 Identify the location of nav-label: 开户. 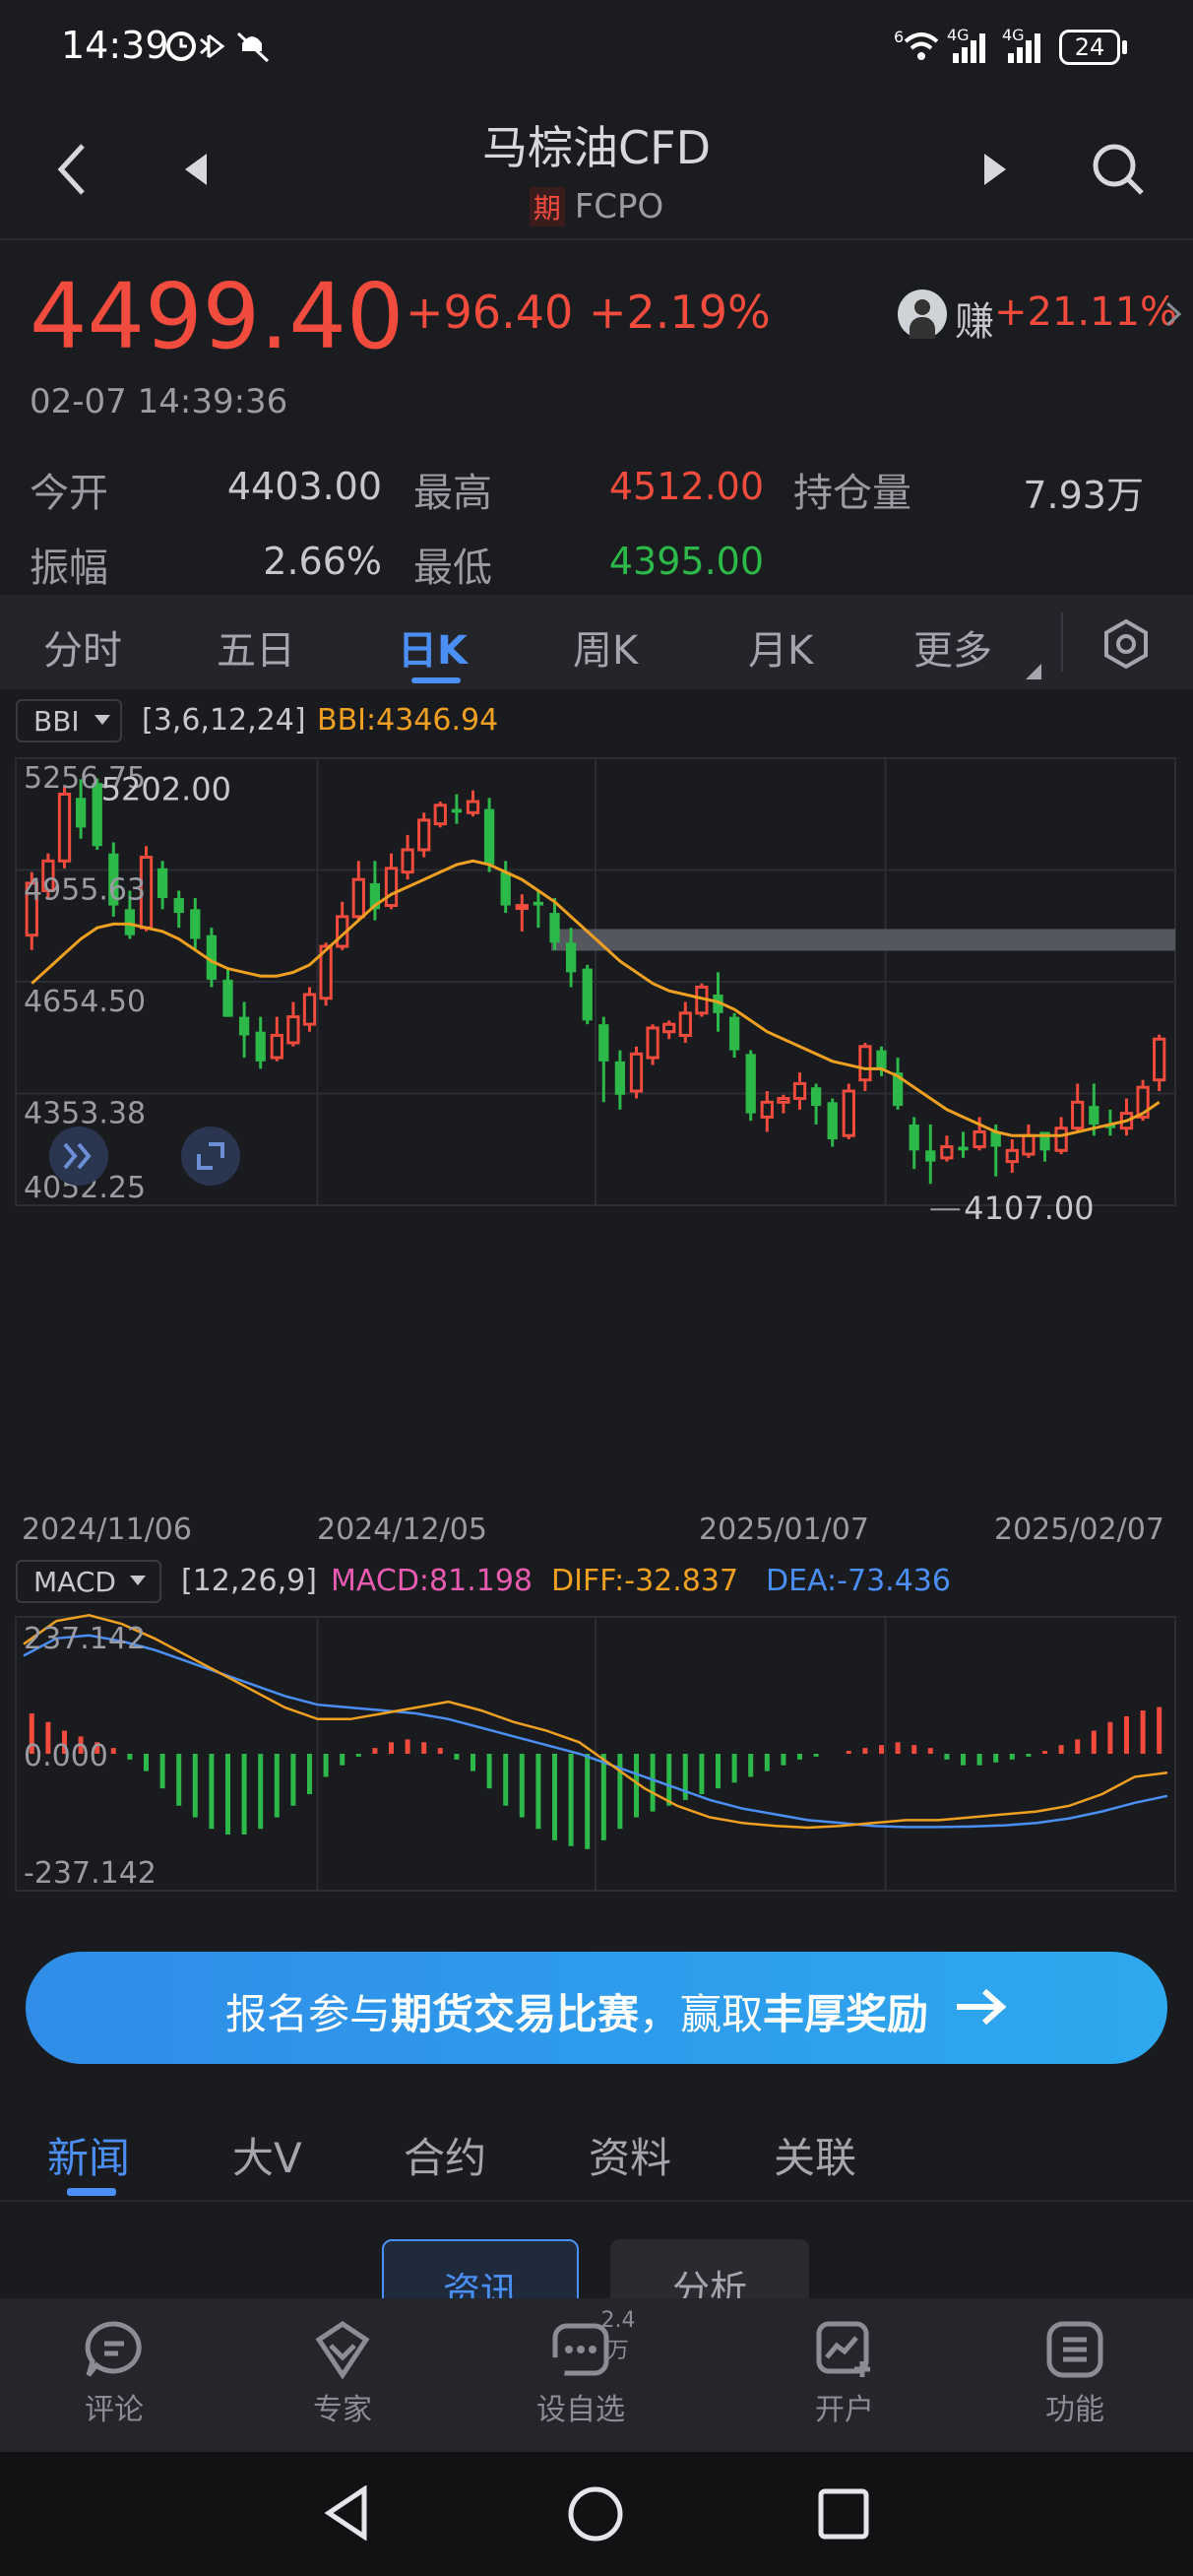
(844, 2410).